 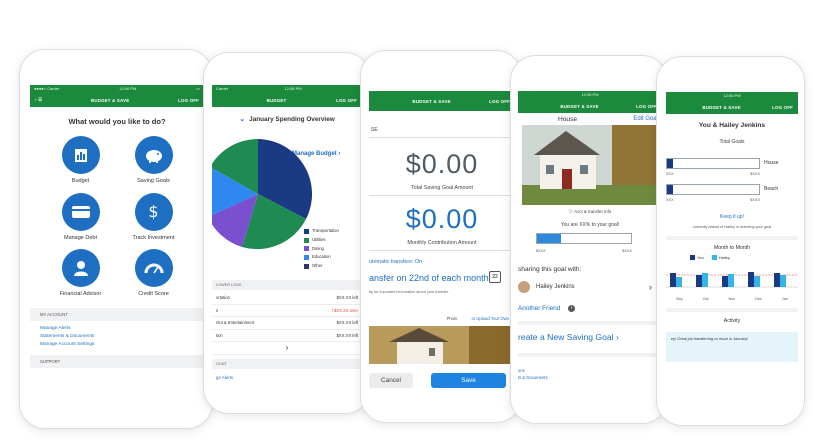 I want to click on list-item: tion $XX.XX left, so click(x=287, y=336).